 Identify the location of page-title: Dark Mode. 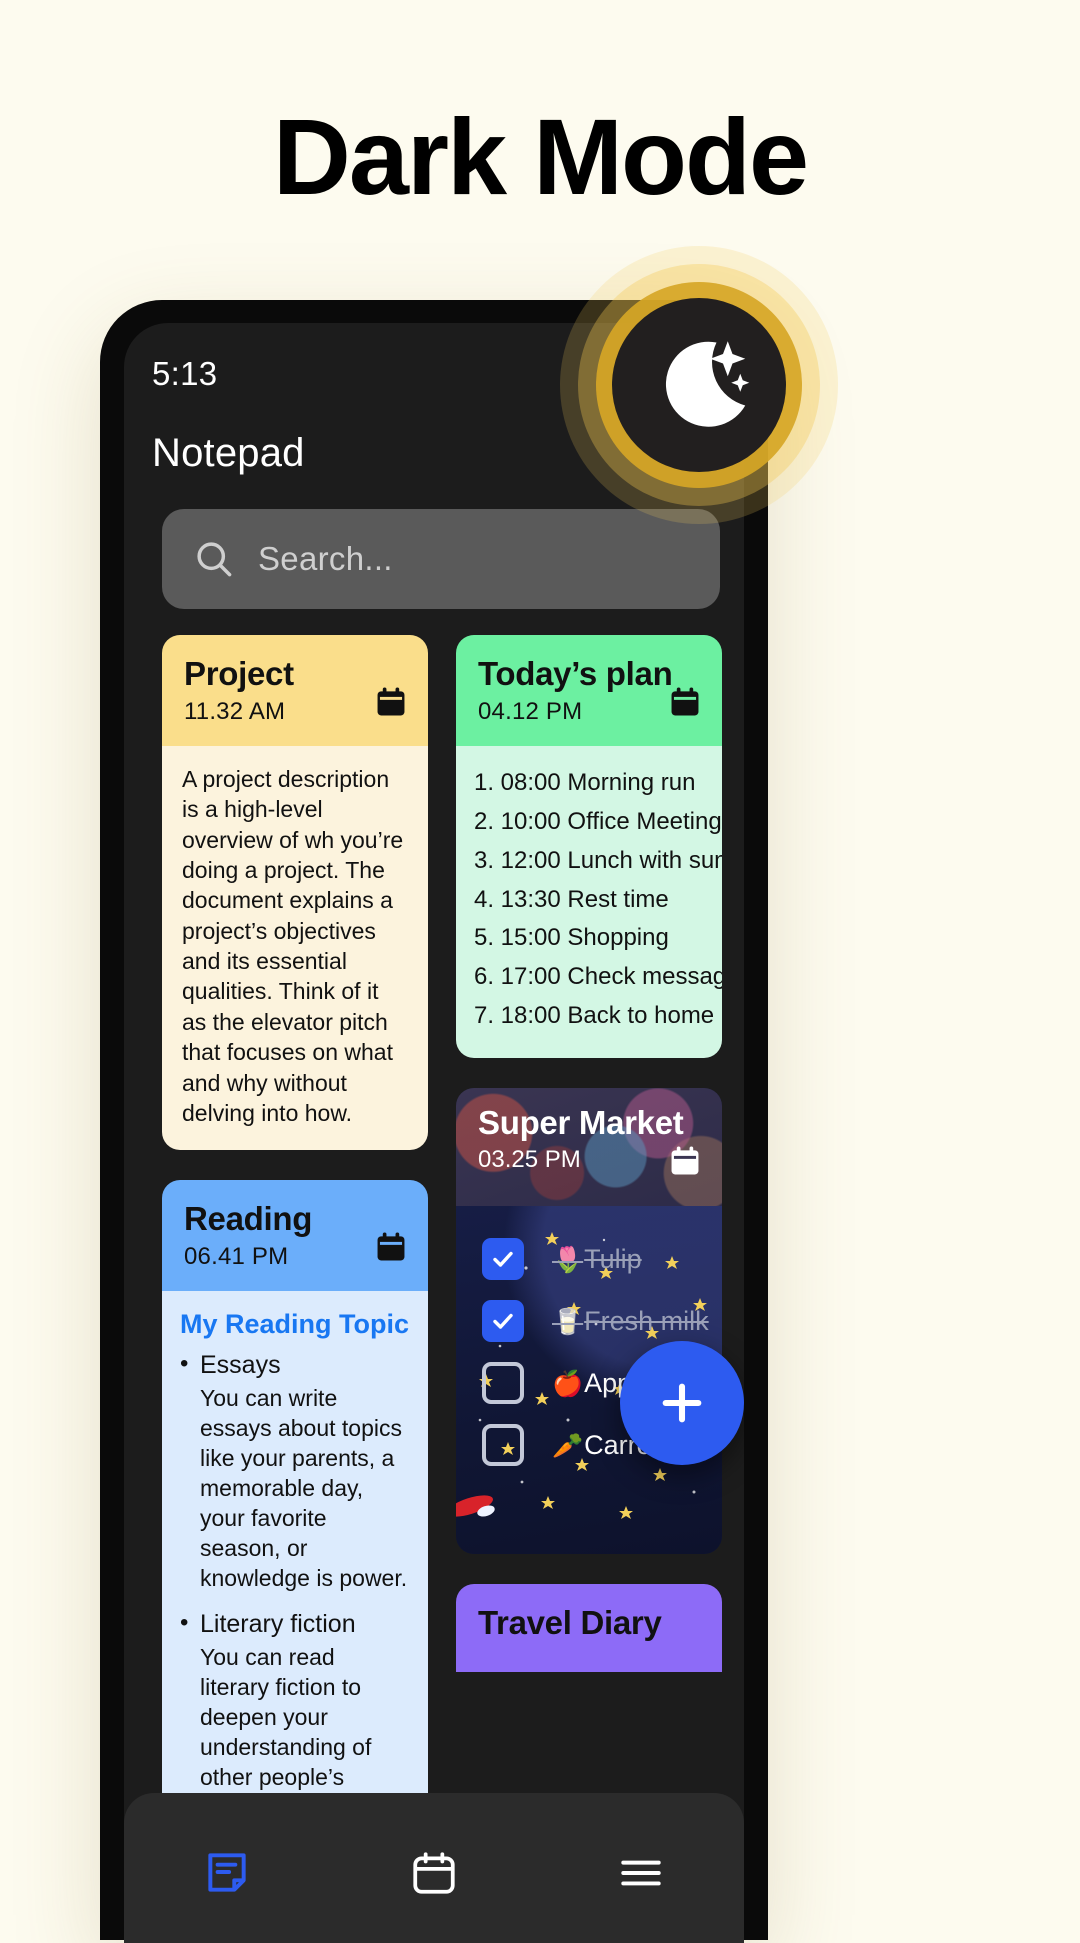
(540, 156).